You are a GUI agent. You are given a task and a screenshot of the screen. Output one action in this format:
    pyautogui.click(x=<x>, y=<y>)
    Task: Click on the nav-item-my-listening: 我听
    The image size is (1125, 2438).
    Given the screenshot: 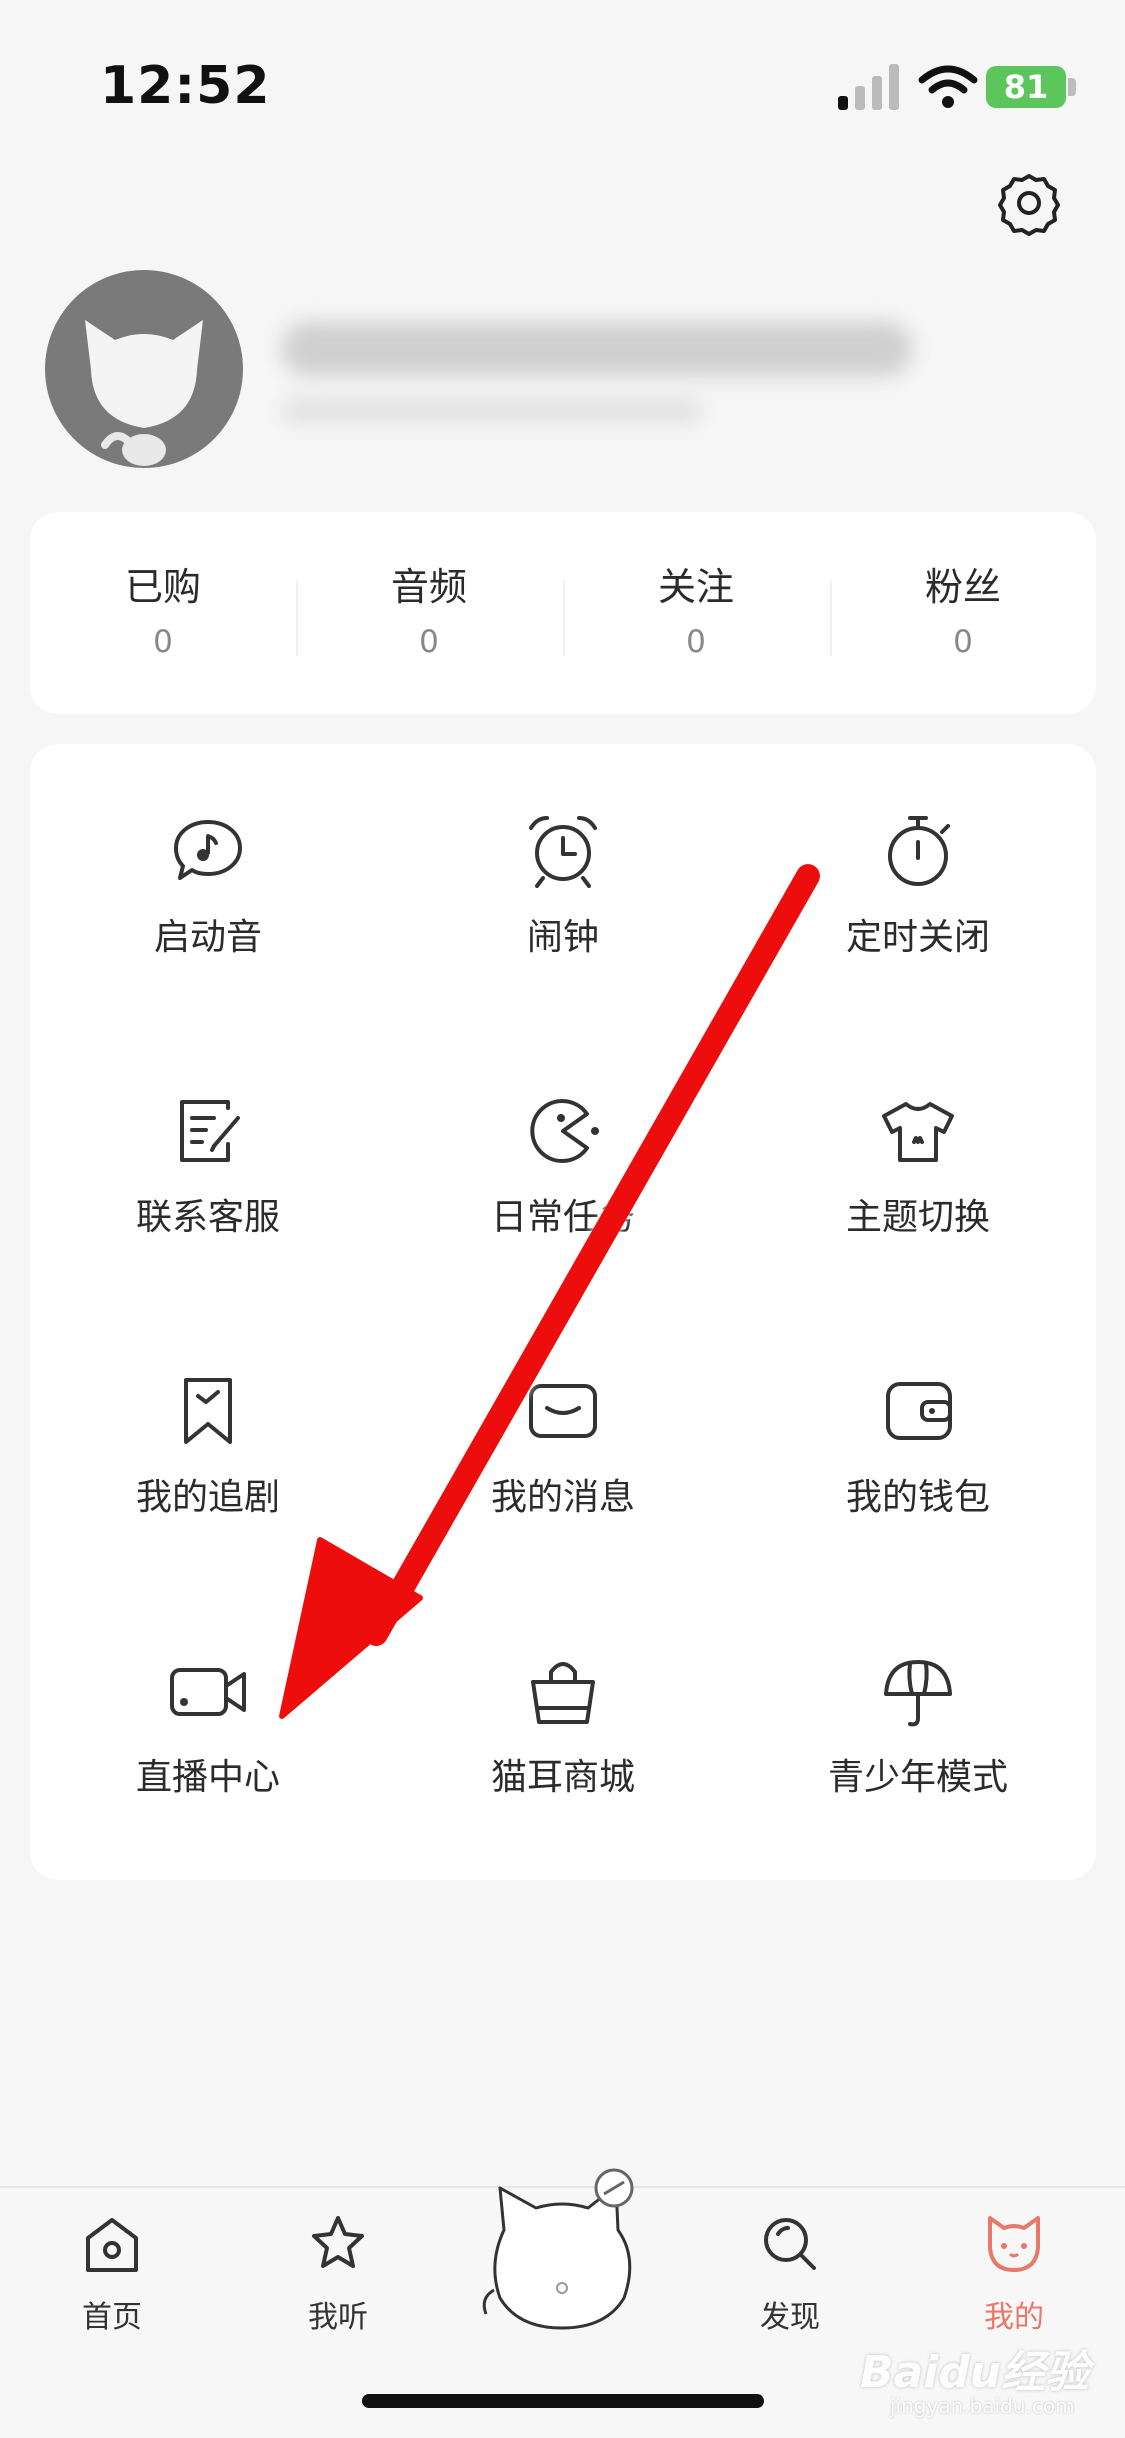 What is the action you would take?
    pyautogui.click(x=338, y=2273)
    